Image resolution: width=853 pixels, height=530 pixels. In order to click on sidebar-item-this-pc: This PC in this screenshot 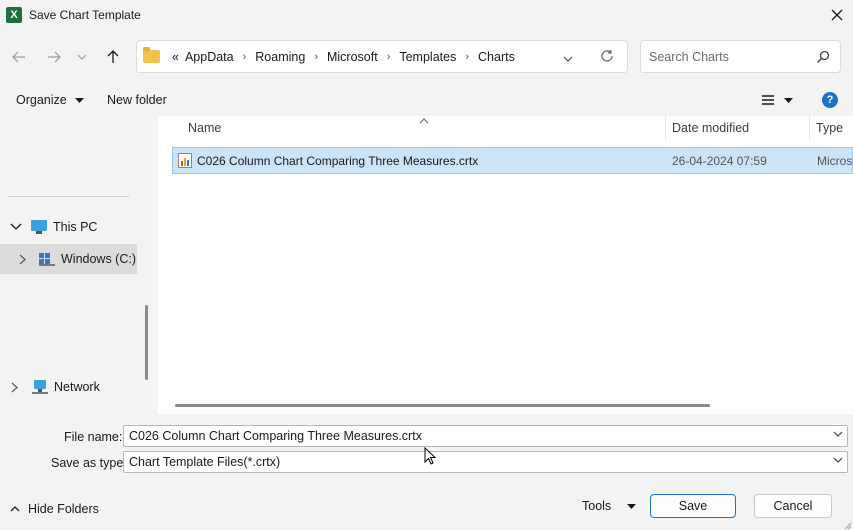, I will do `click(68, 227)`.